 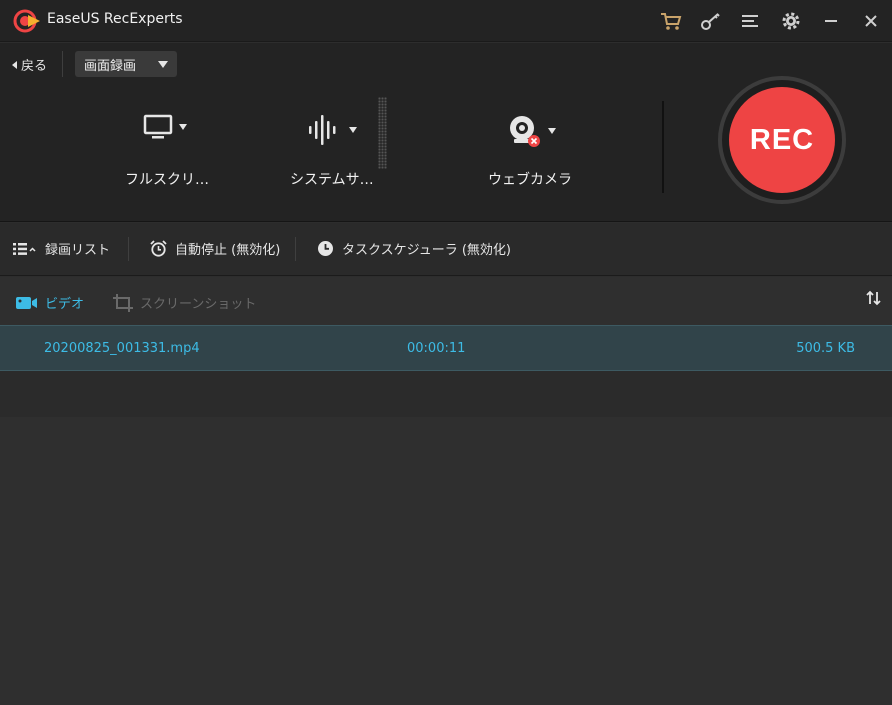 I want to click on mode-bar: 戻る 画面録画, so click(x=446, y=63).